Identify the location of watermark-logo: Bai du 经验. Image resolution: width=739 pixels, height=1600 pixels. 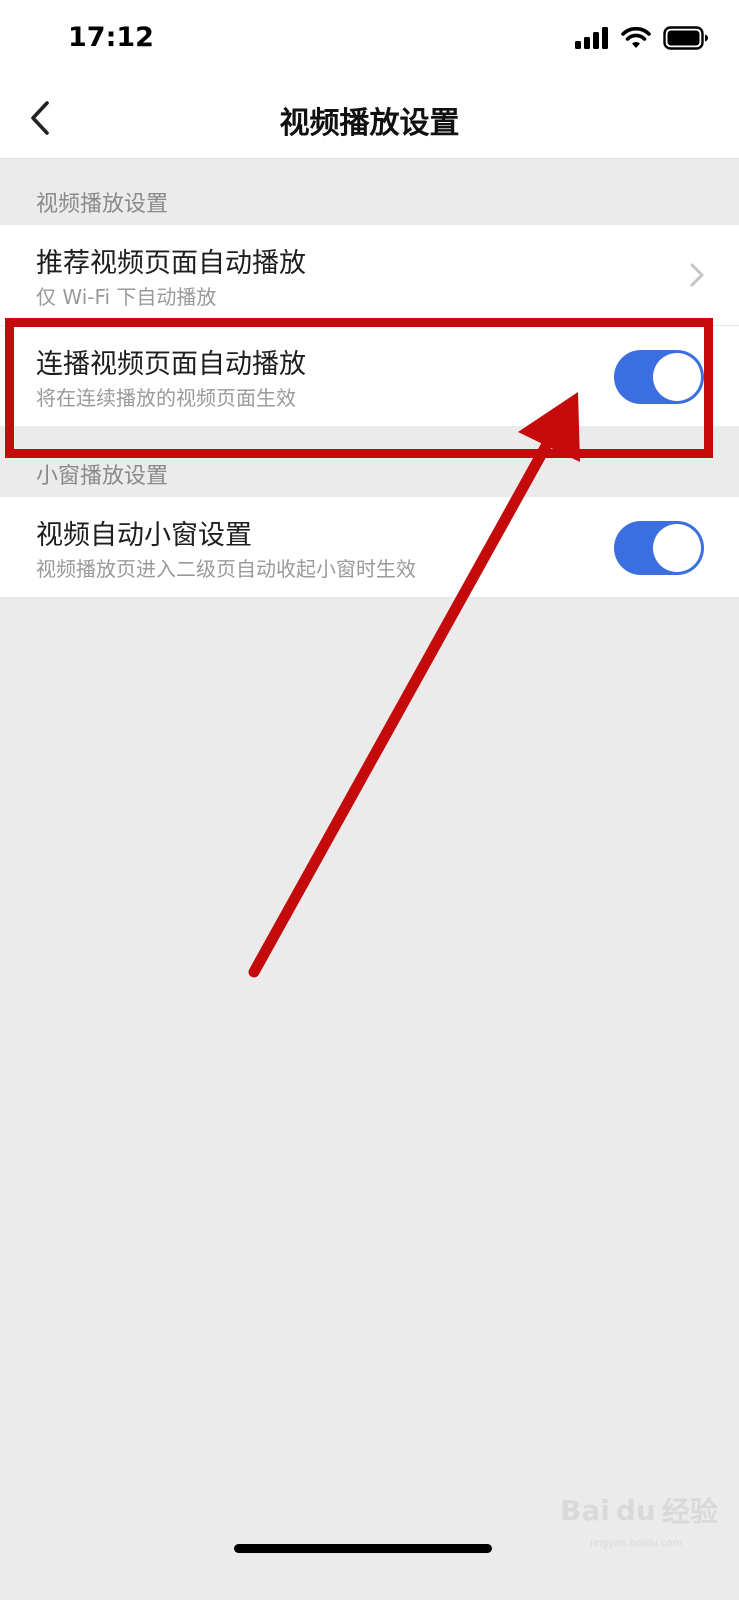
(639, 1510).